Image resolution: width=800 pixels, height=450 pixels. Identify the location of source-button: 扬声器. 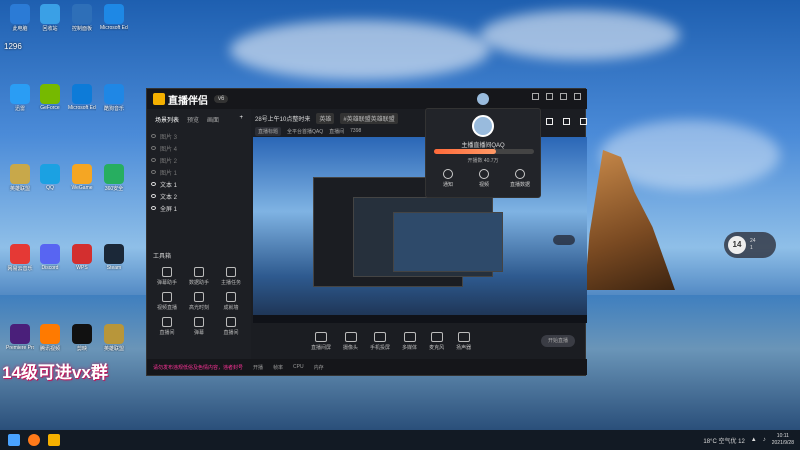
(463, 341).